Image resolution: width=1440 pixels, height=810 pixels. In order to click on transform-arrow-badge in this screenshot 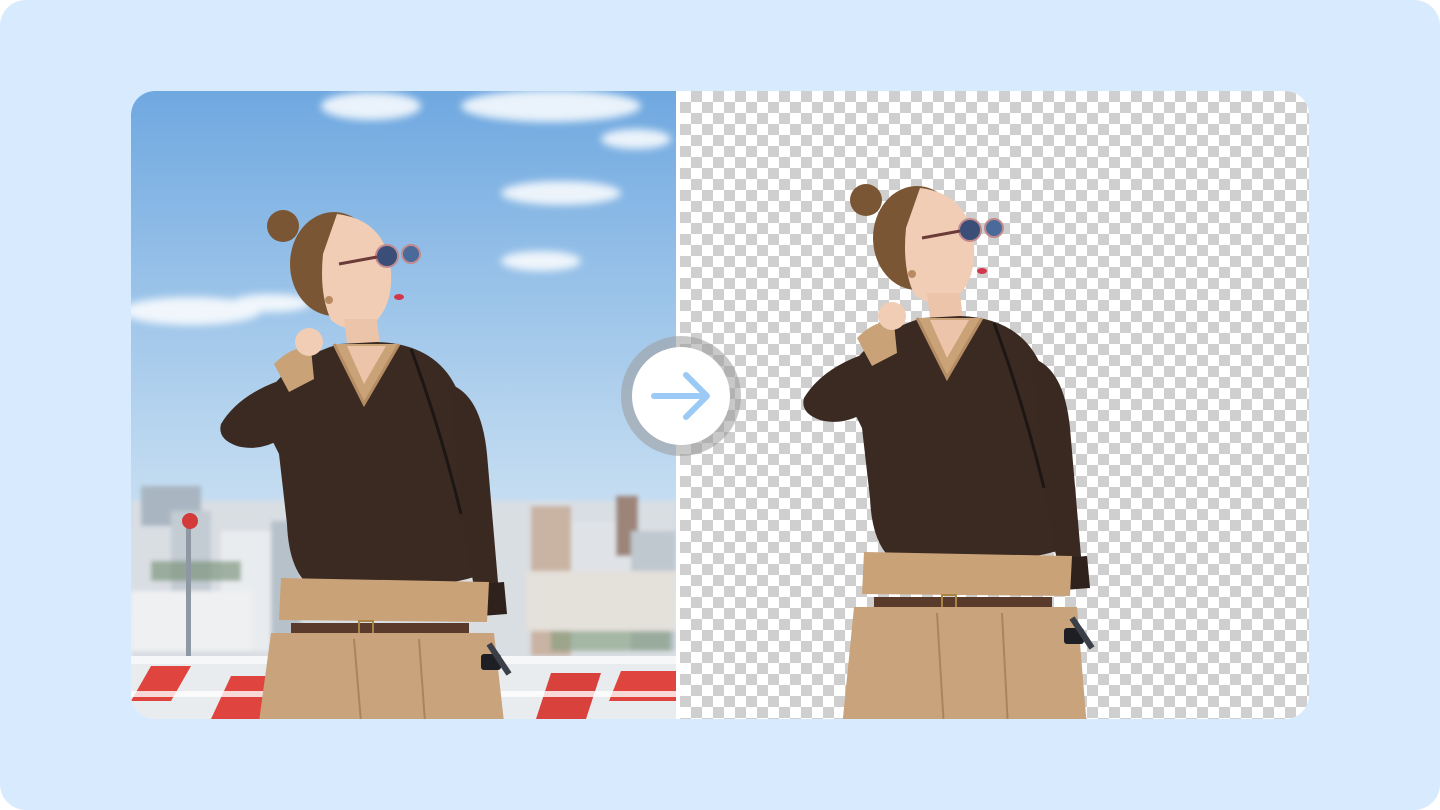, I will do `click(681, 396)`.